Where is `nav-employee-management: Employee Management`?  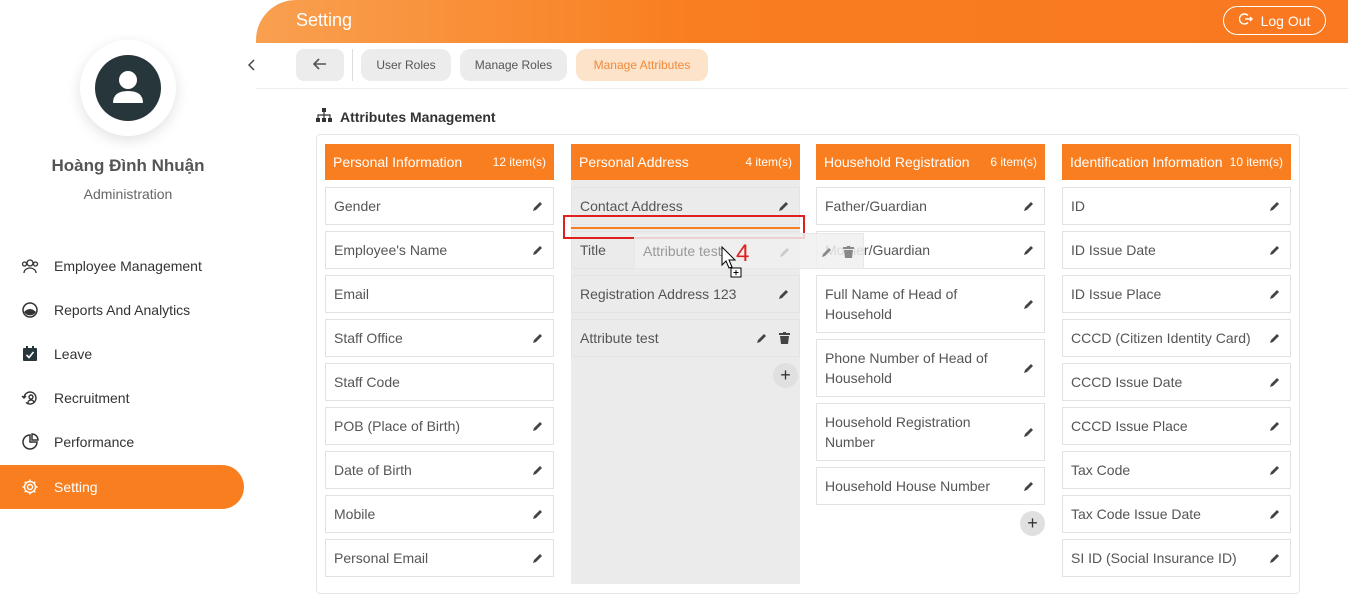 nav-employee-management: Employee Management is located at coordinates (122, 266).